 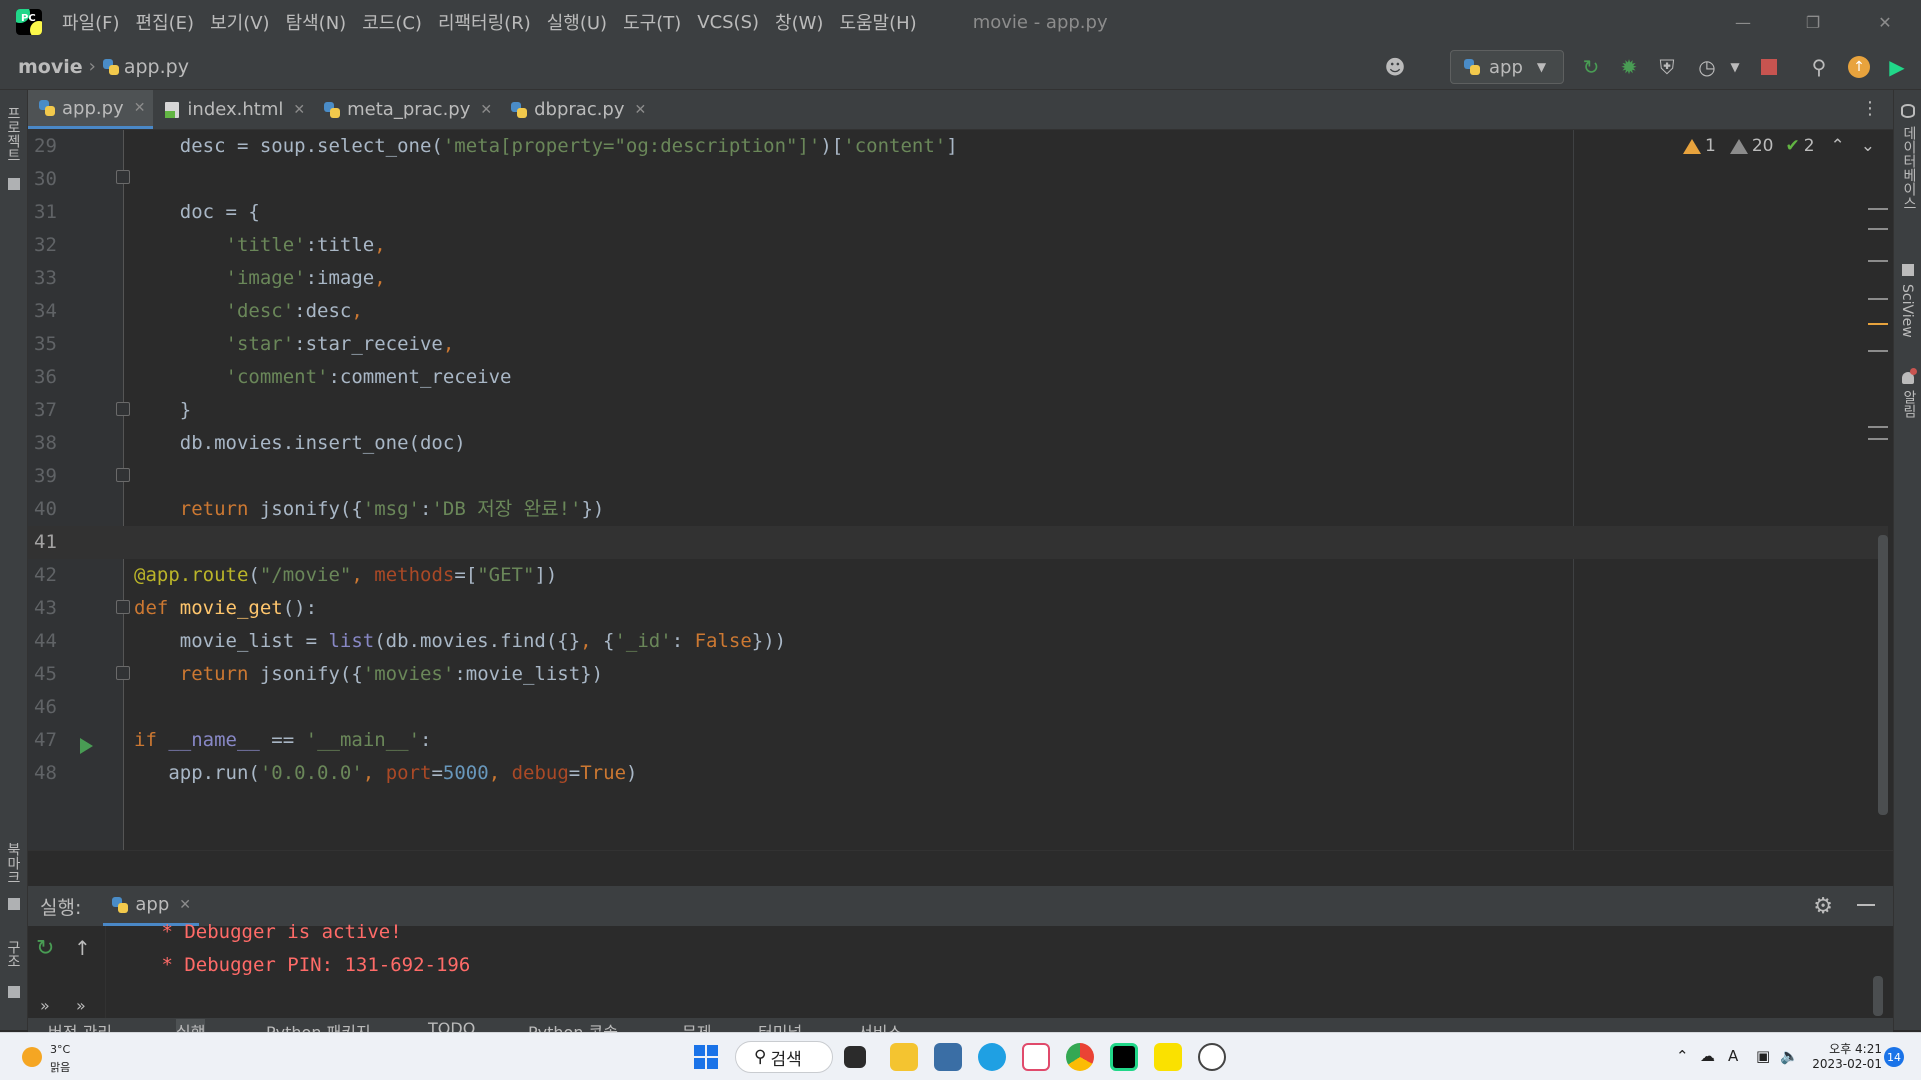 What do you see at coordinates (958, 443) in the screenshot?
I see `code-line: 38 db.movies.insert_one(doc)` at bounding box center [958, 443].